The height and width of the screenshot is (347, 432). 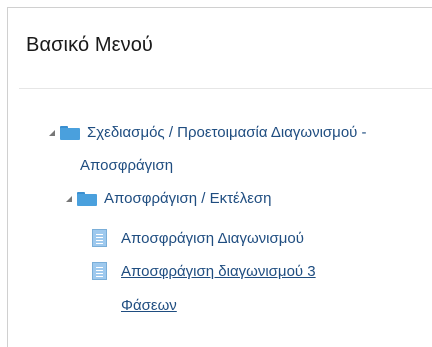 What do you see at coordinates (188, 198) in the screenshot?
I see `tree-node-label: Αποσφράγιση / Εκτέλεση` at bounding box center [188, 198].